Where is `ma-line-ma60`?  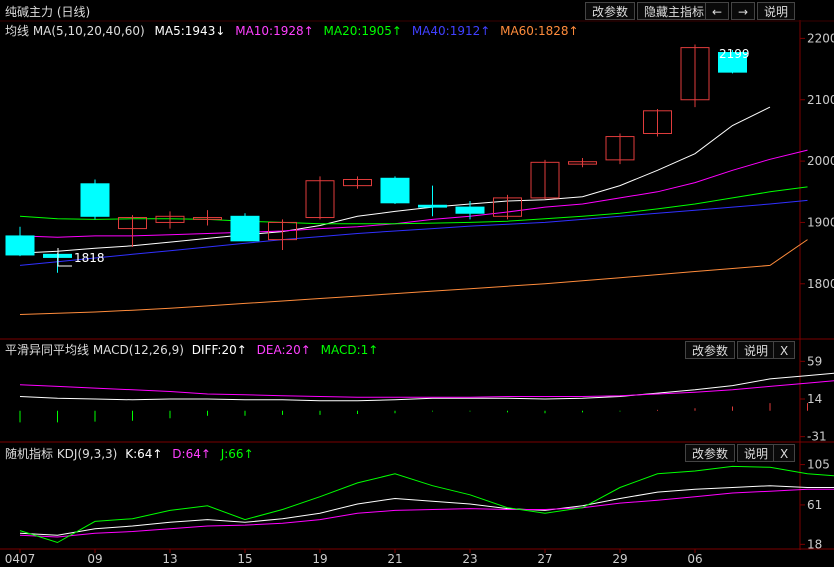
ma-line-ma60 is located at coordinates (413, 277).